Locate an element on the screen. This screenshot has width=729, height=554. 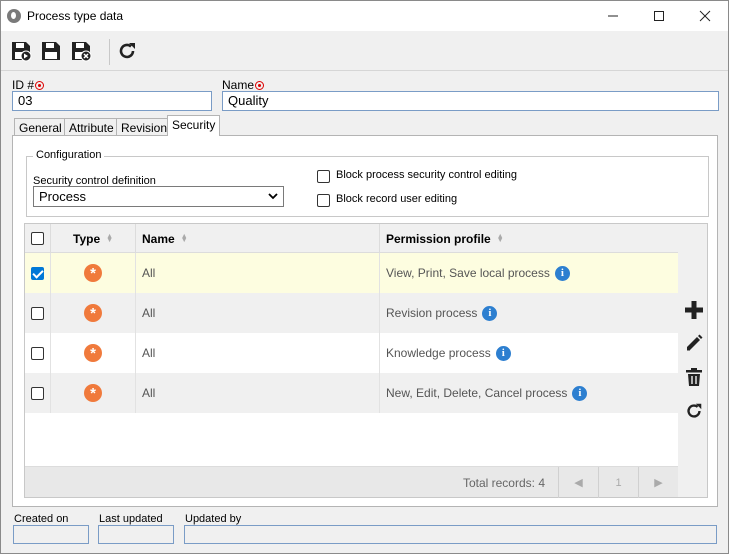
toolbar-separator is located at coordinates (109, 52).